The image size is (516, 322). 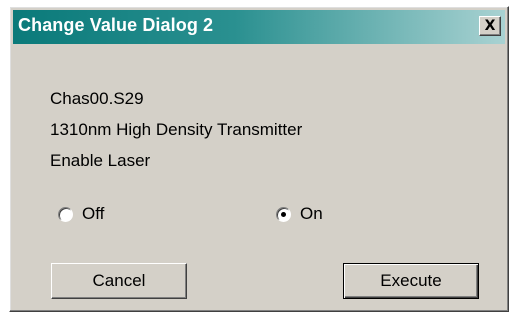 I want to click on radio-off-option: Off, so click(x=81, y=214).